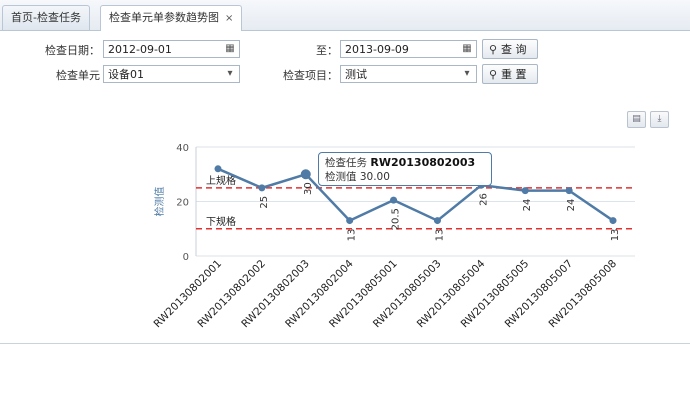 This screenshot has width=690, height=416. Describe the element at coordinates (182, 148) in the screenshot. I see `y-tick-label: 40` at that location.